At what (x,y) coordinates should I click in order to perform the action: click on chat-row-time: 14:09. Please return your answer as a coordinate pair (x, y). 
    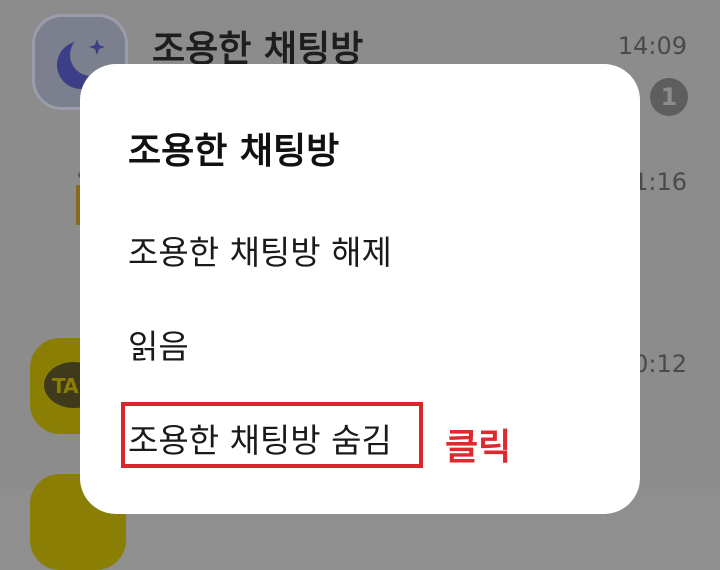
    Looking at the image, I should click on (652, 46).